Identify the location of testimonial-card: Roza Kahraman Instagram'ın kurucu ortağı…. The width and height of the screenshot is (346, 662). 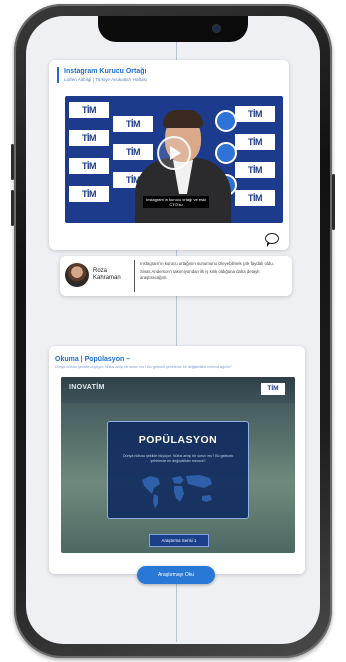
(176, 276).